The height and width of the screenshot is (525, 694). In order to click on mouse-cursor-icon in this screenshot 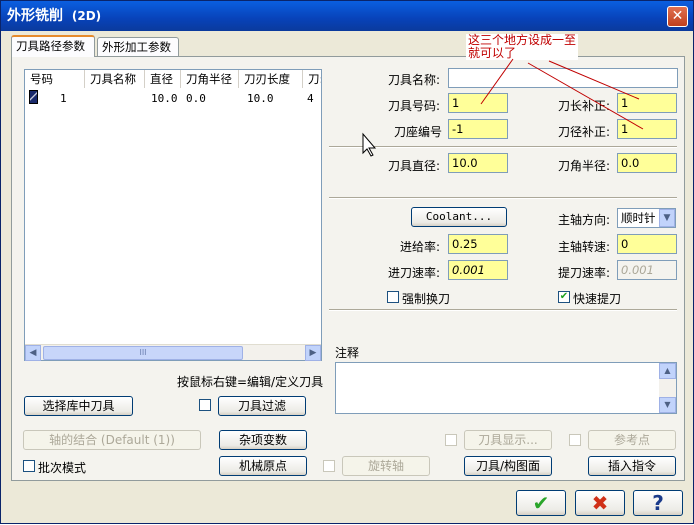, I will do `click(369, 144)`.